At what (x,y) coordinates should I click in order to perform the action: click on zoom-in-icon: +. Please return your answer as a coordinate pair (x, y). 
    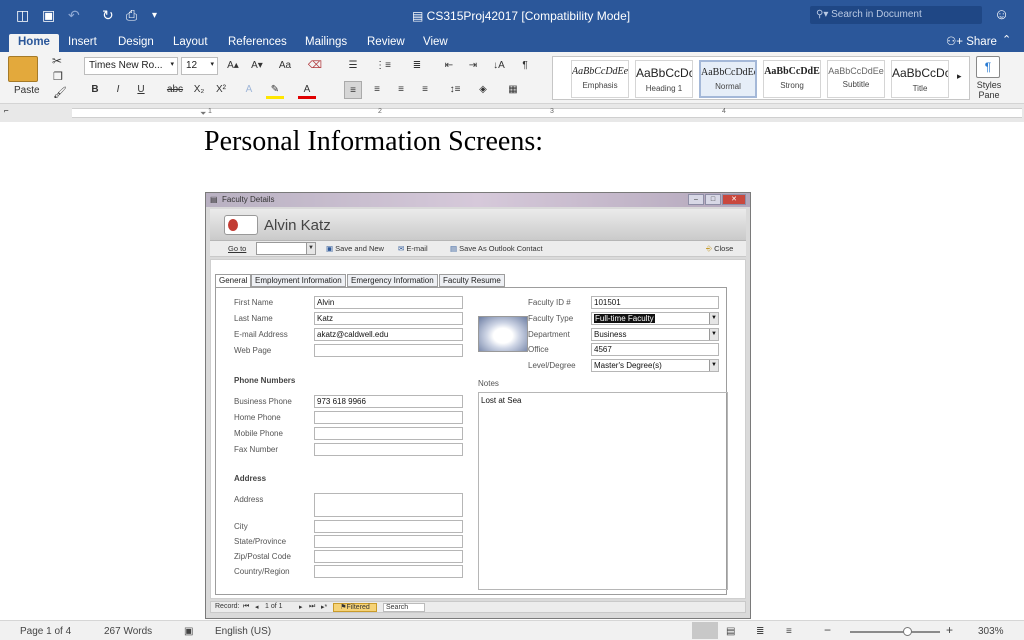
    Looking at the image, I should click on (949, 630).